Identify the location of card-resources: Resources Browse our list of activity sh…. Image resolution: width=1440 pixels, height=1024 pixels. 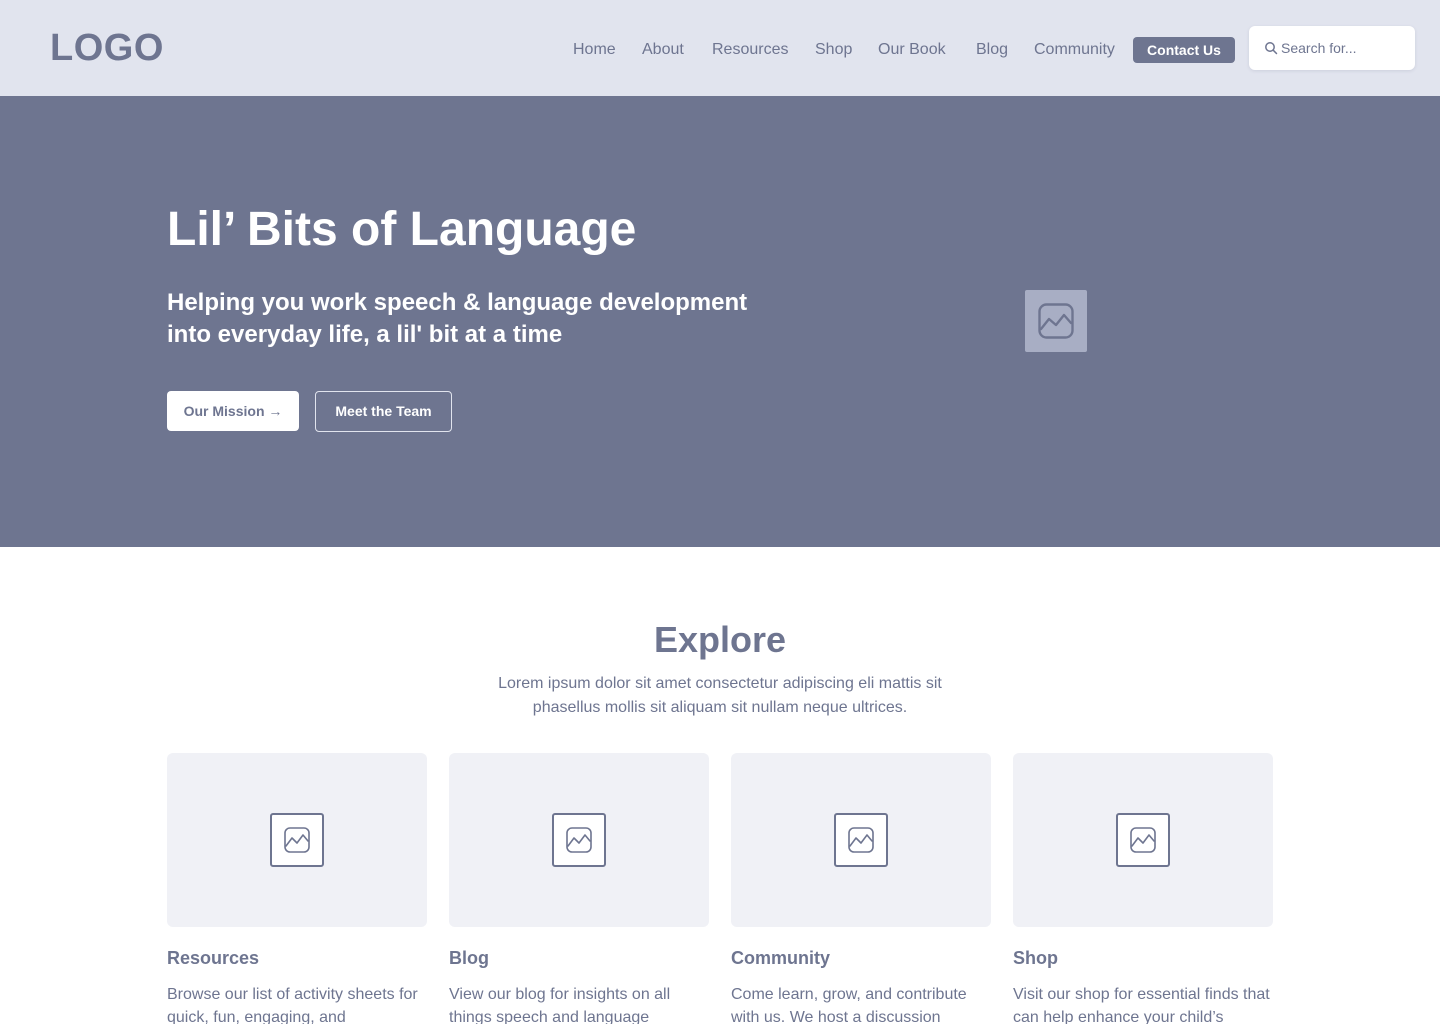
(297, 888).